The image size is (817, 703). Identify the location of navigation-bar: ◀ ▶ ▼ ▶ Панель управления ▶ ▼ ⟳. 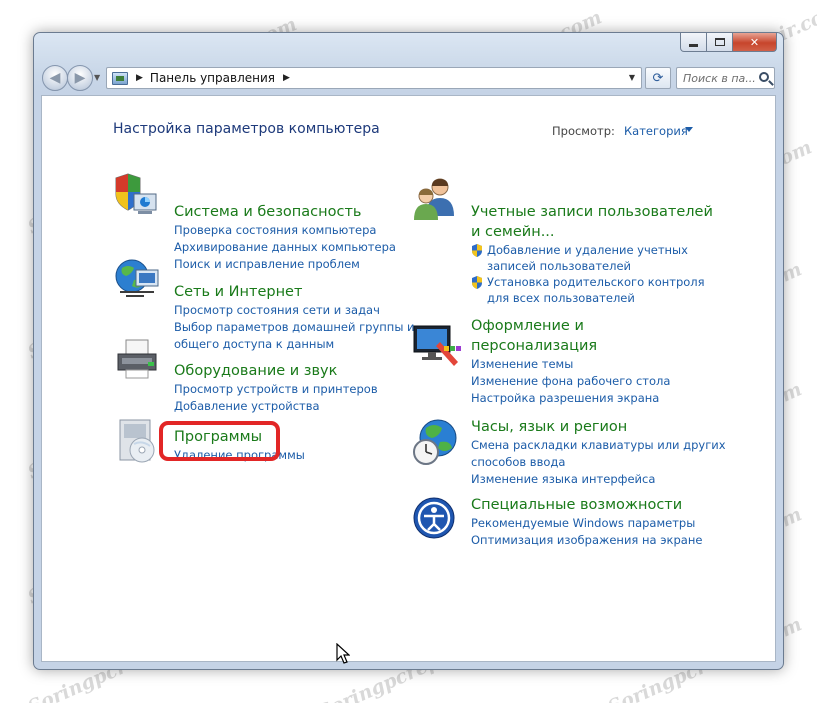
(408, 78).